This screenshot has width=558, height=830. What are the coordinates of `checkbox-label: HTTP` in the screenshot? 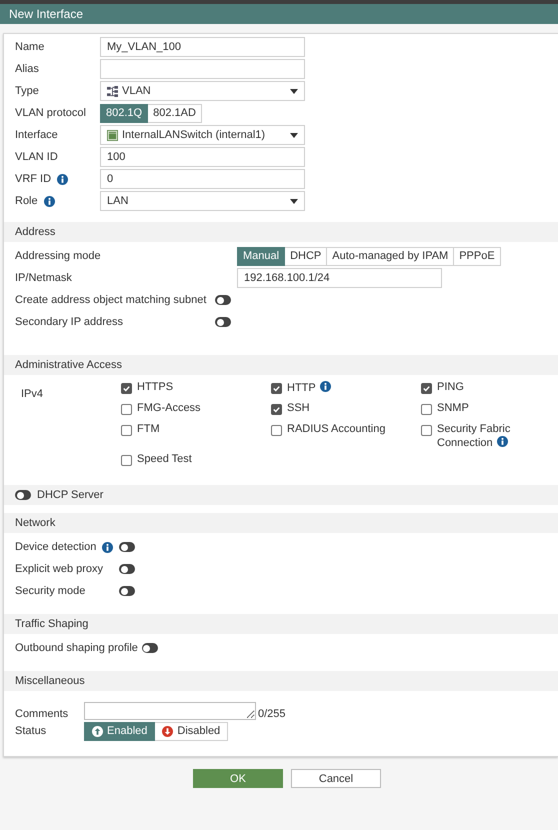 It's located at (352, 388).